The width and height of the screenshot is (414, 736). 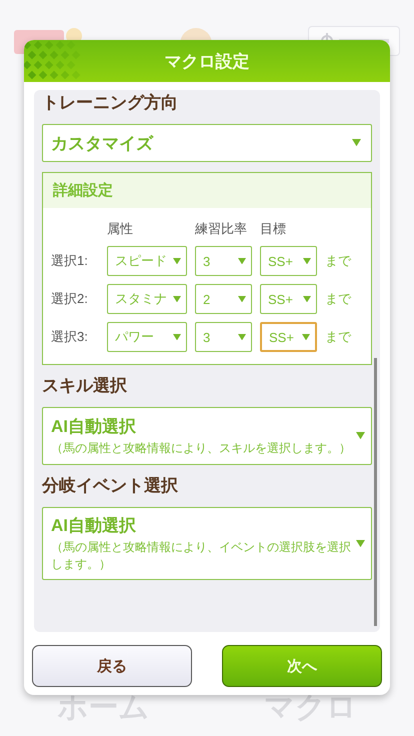 What do you see at coordinates (147, 337) in the screenshot?
I see `attribute-dropdown: パワー` at bounding box center [147, 337].